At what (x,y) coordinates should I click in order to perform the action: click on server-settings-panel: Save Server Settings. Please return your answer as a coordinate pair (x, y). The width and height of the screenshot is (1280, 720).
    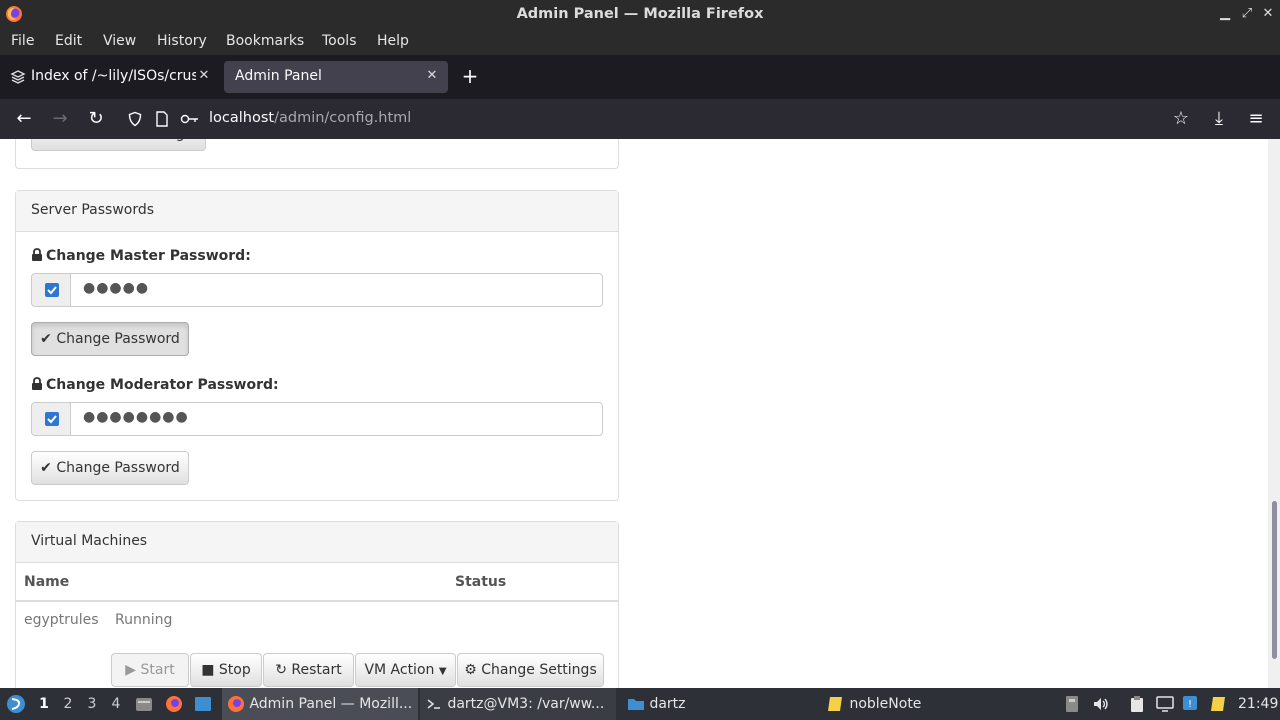
    Looking at the image, I should click on (317, 154).